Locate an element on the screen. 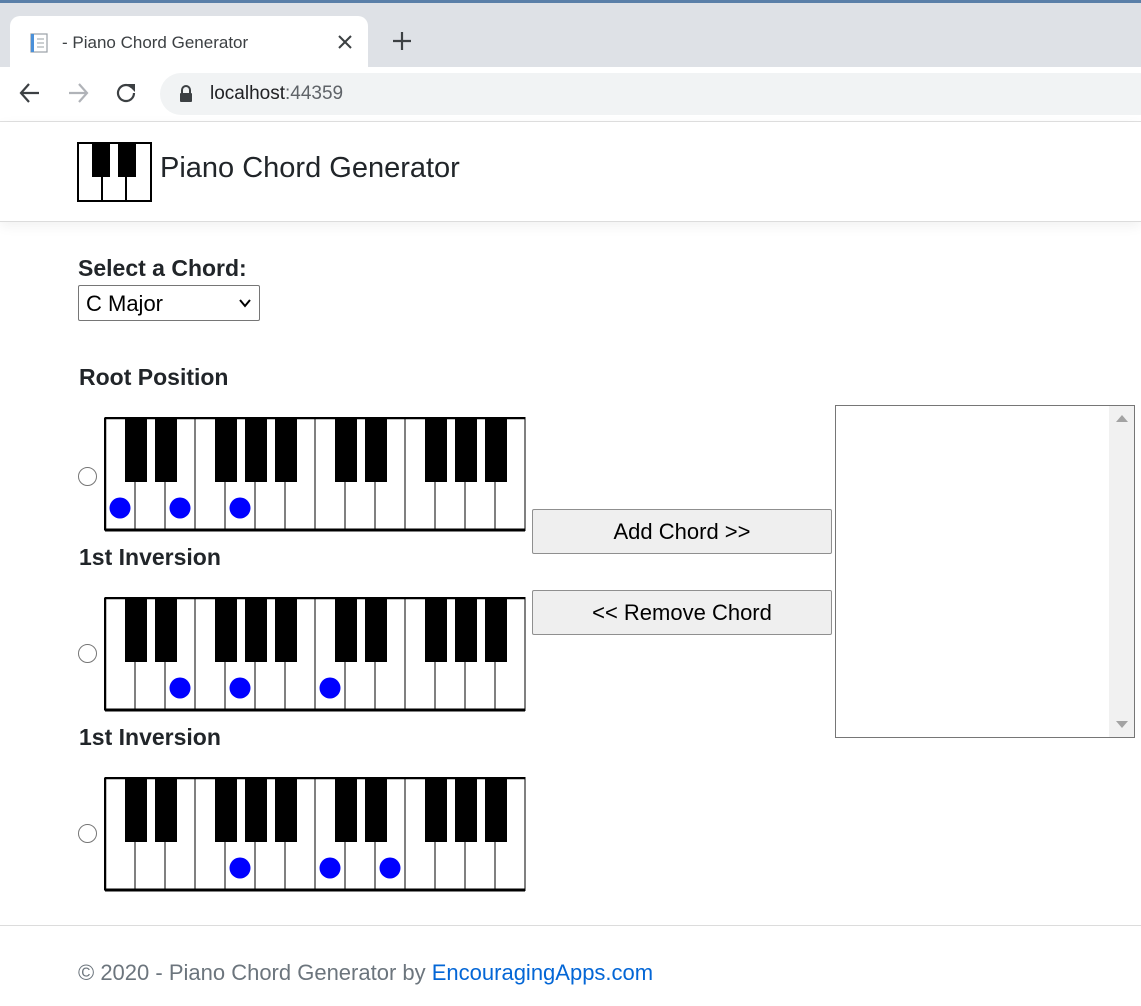 Image resolution: width=1141 pixels, height=1006 pixels. selected-chords-listbox is located at coordinates (985, 571).